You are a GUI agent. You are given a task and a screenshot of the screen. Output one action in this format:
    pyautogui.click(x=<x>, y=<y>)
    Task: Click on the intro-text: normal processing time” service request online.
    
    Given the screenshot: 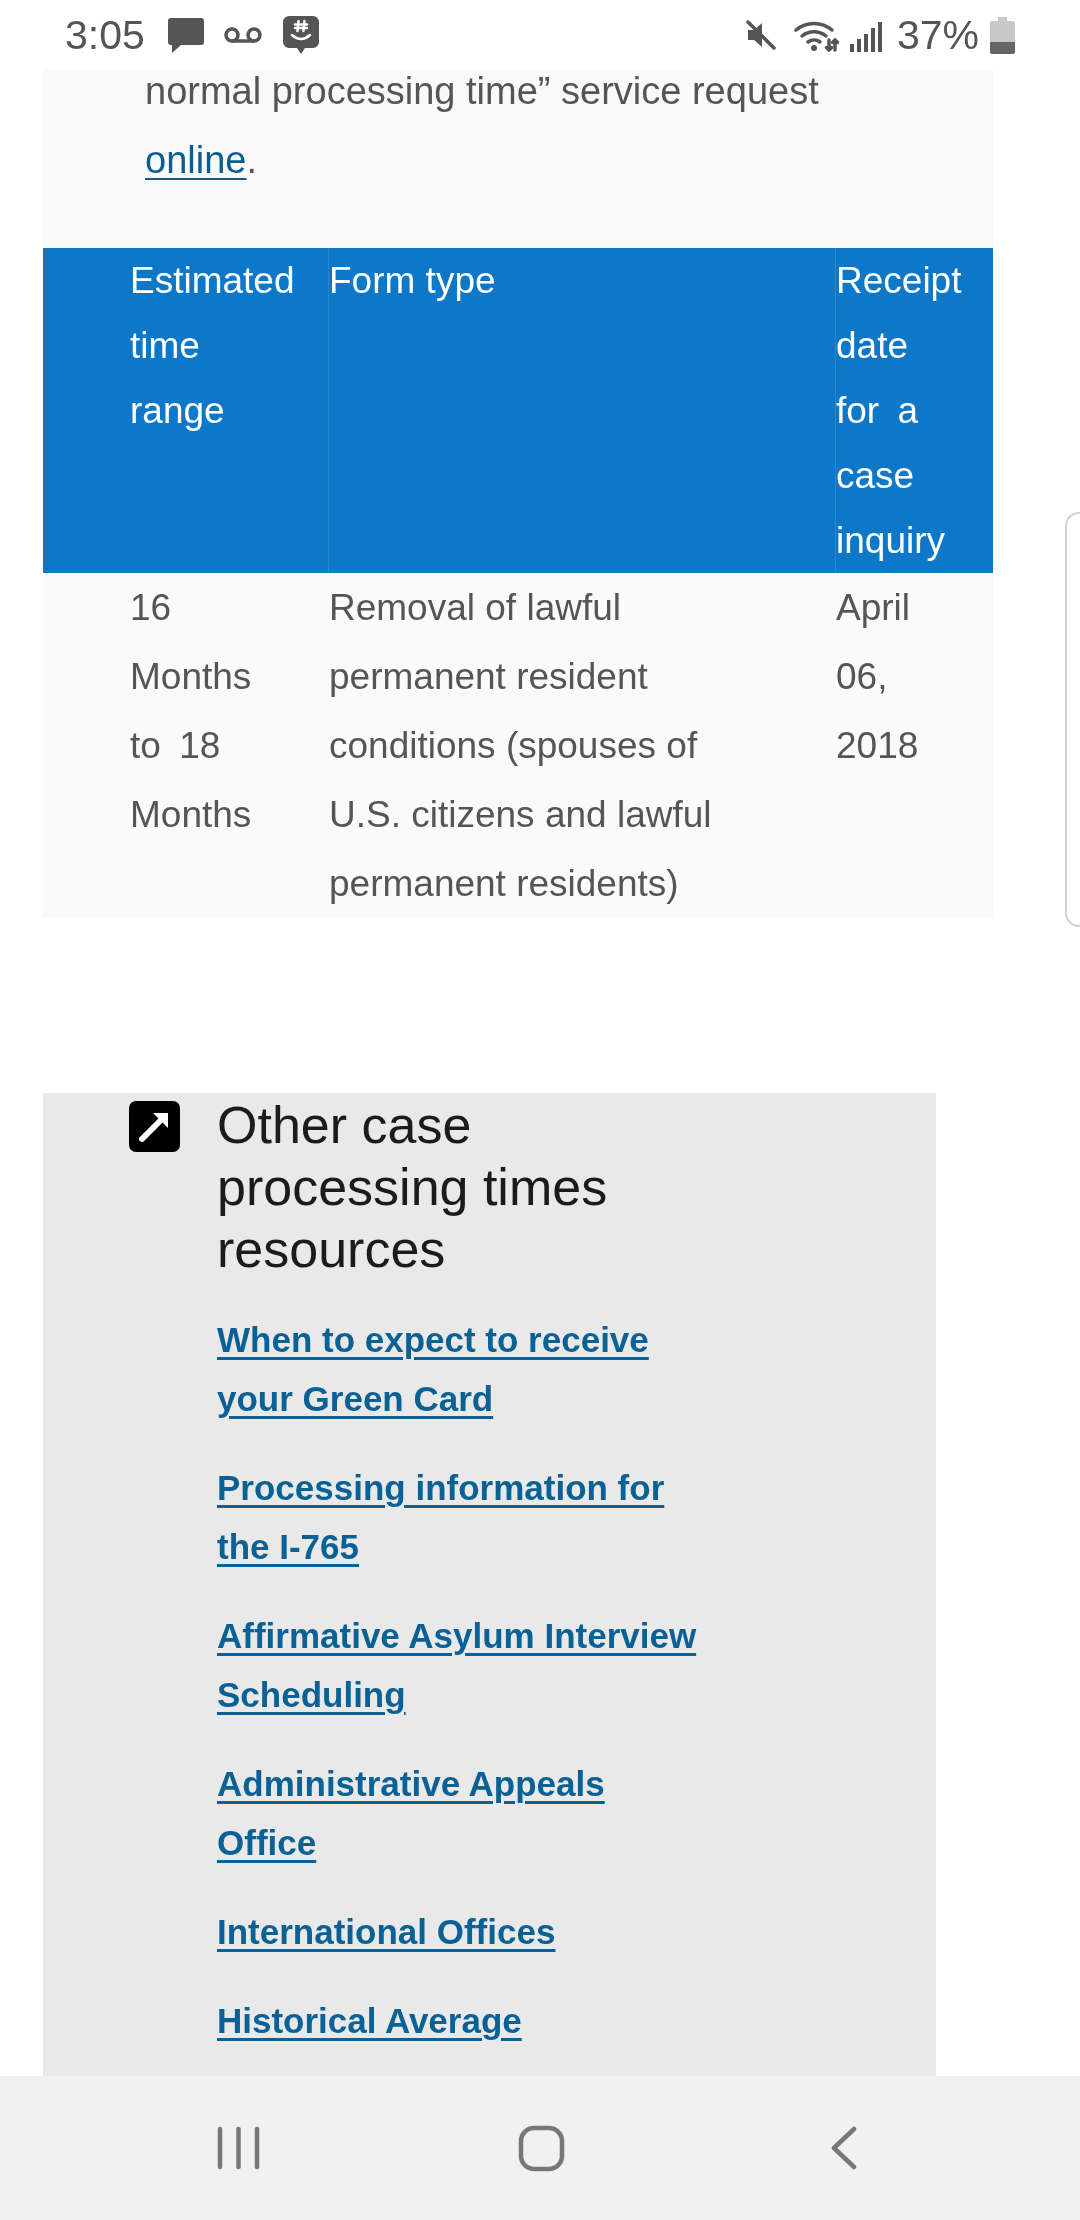 What is the action you would take?
    pyautogui.click(x=482, y=125)
    